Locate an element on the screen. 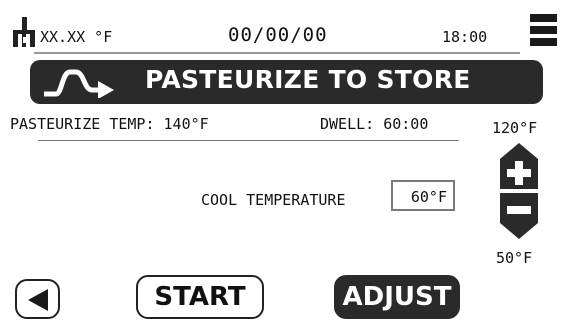 The width and height of the screenshot is (563, 322). date-display: 00/00/00 is located at coordinates (278, 35).